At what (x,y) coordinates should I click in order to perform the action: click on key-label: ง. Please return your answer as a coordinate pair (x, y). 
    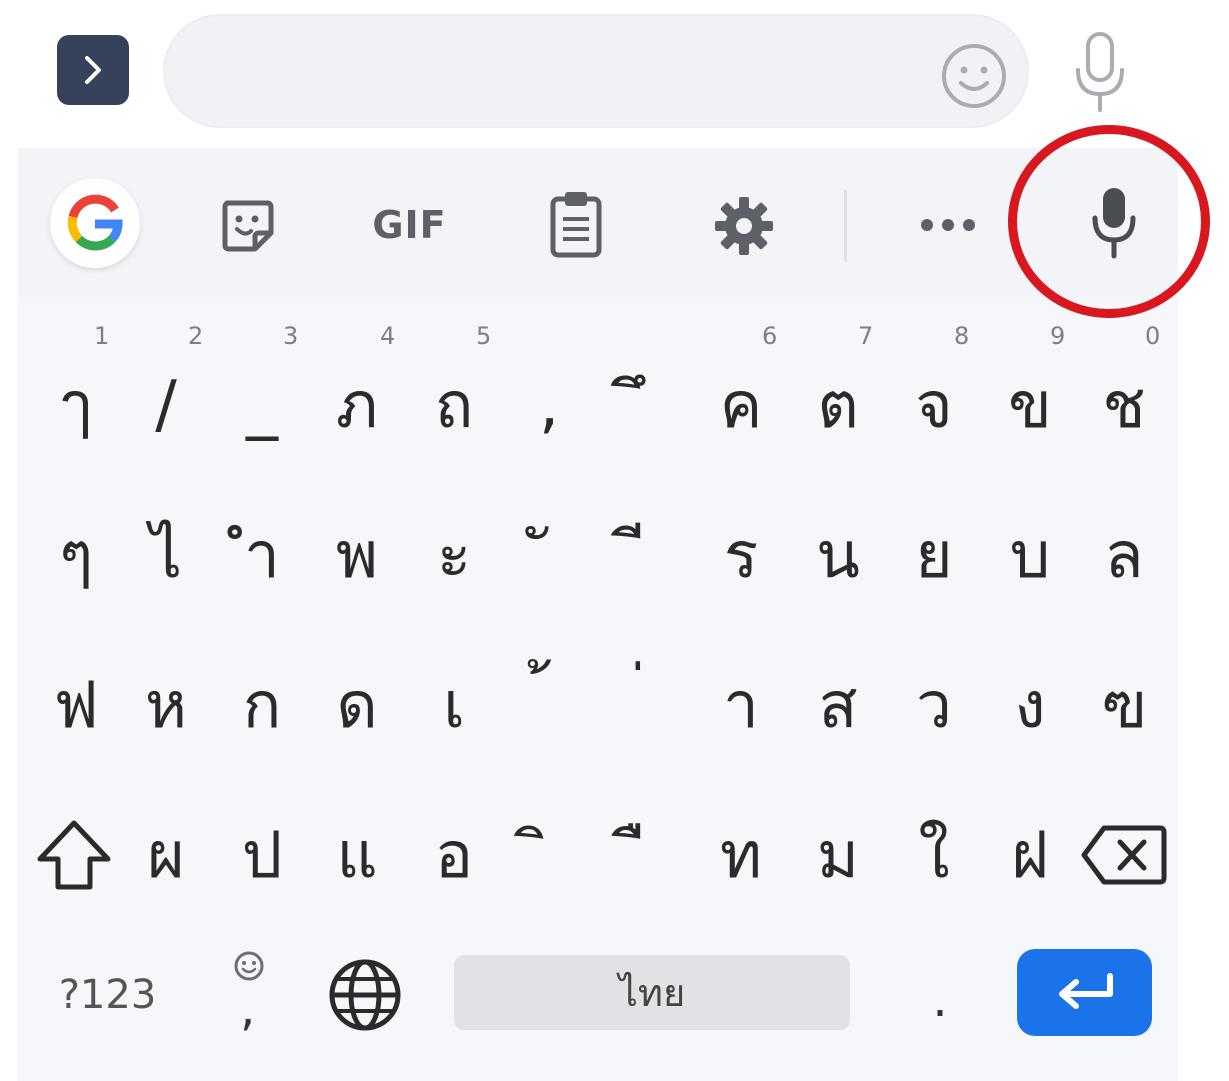
    Looking at the image, I should click on (1030, 706).